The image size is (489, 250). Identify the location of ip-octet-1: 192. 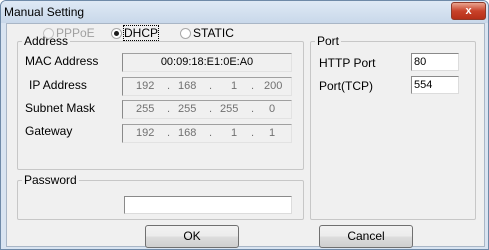
(145, 86).